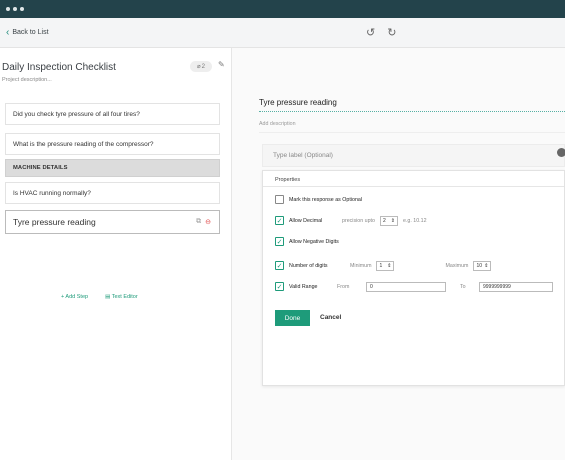  I want to click on step-label: Tyre pressure reading, so click(54, 222).